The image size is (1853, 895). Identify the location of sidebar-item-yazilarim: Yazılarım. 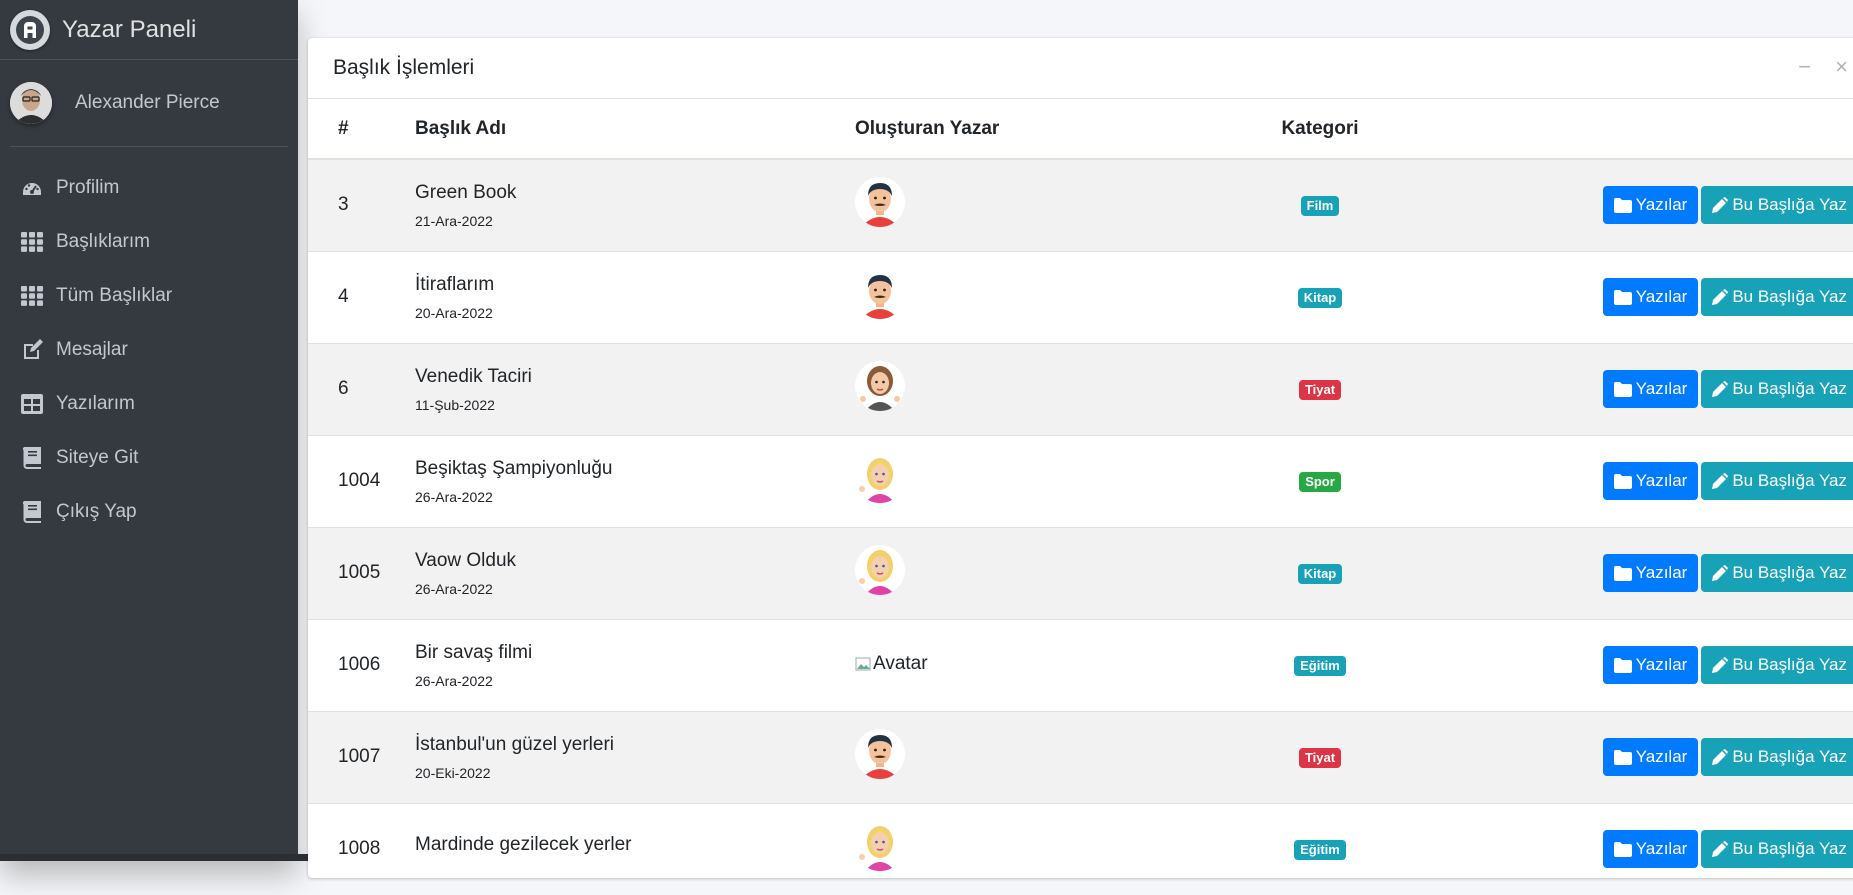
(149, 404).